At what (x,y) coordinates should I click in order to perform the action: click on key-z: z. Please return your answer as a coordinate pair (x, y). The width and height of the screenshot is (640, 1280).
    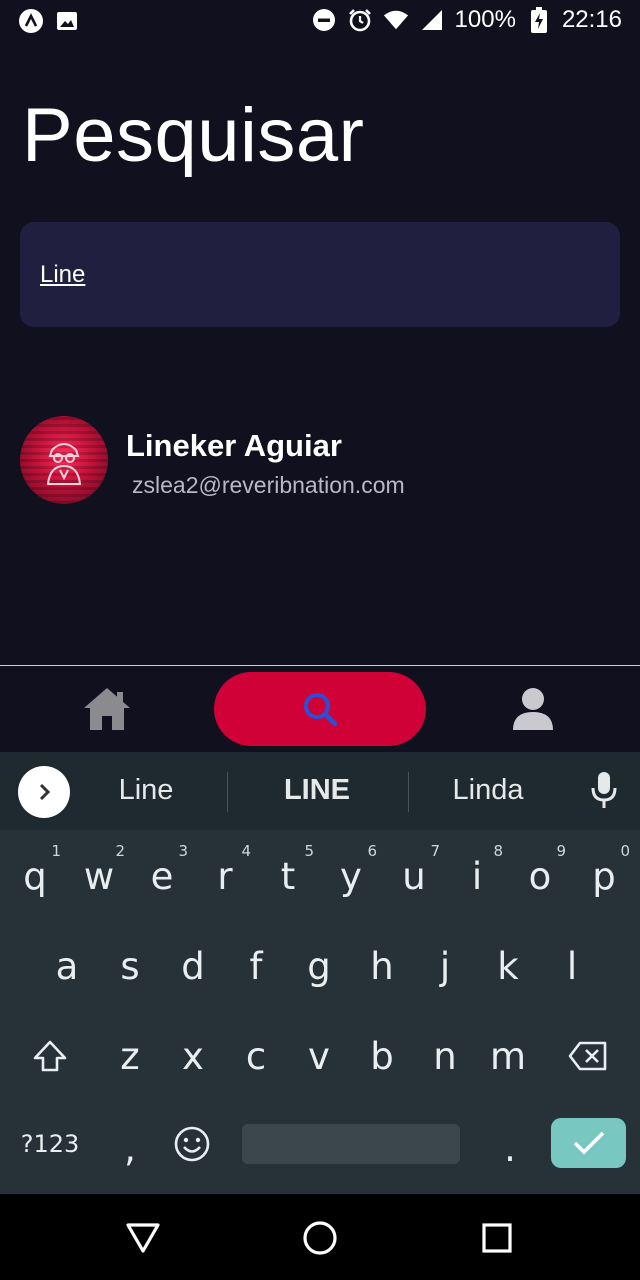
    Looking at the image, I should click on (130, 1056).